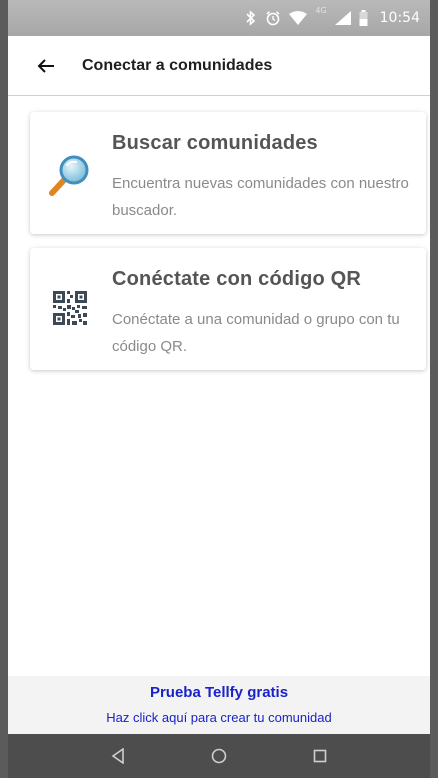 This screenshot has height=778, width=438. What do you see at coordinates (298, 18) in the screenshot?
I see `wifi-icon` at bounding box center [298, 18].